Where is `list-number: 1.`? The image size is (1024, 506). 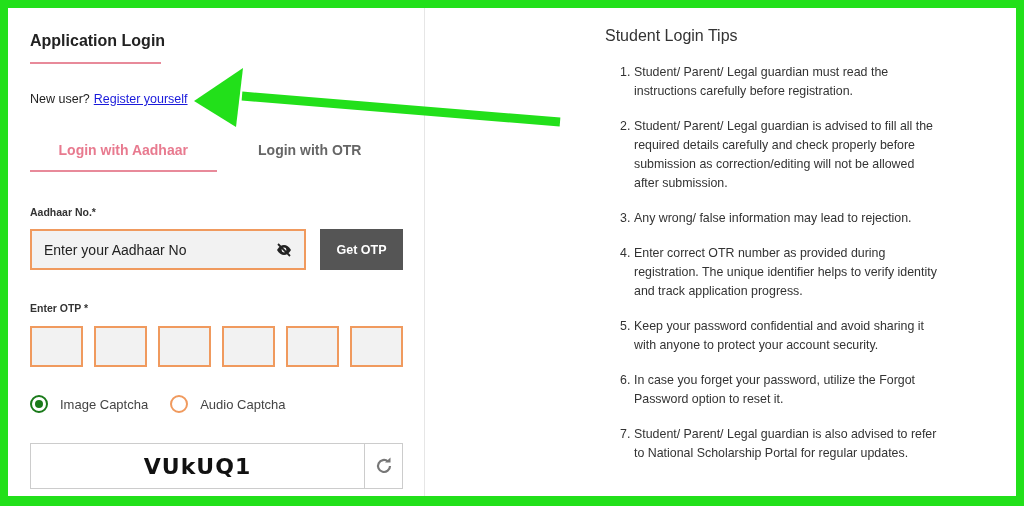
list-number: 1. is located at coordinates (626, 72).